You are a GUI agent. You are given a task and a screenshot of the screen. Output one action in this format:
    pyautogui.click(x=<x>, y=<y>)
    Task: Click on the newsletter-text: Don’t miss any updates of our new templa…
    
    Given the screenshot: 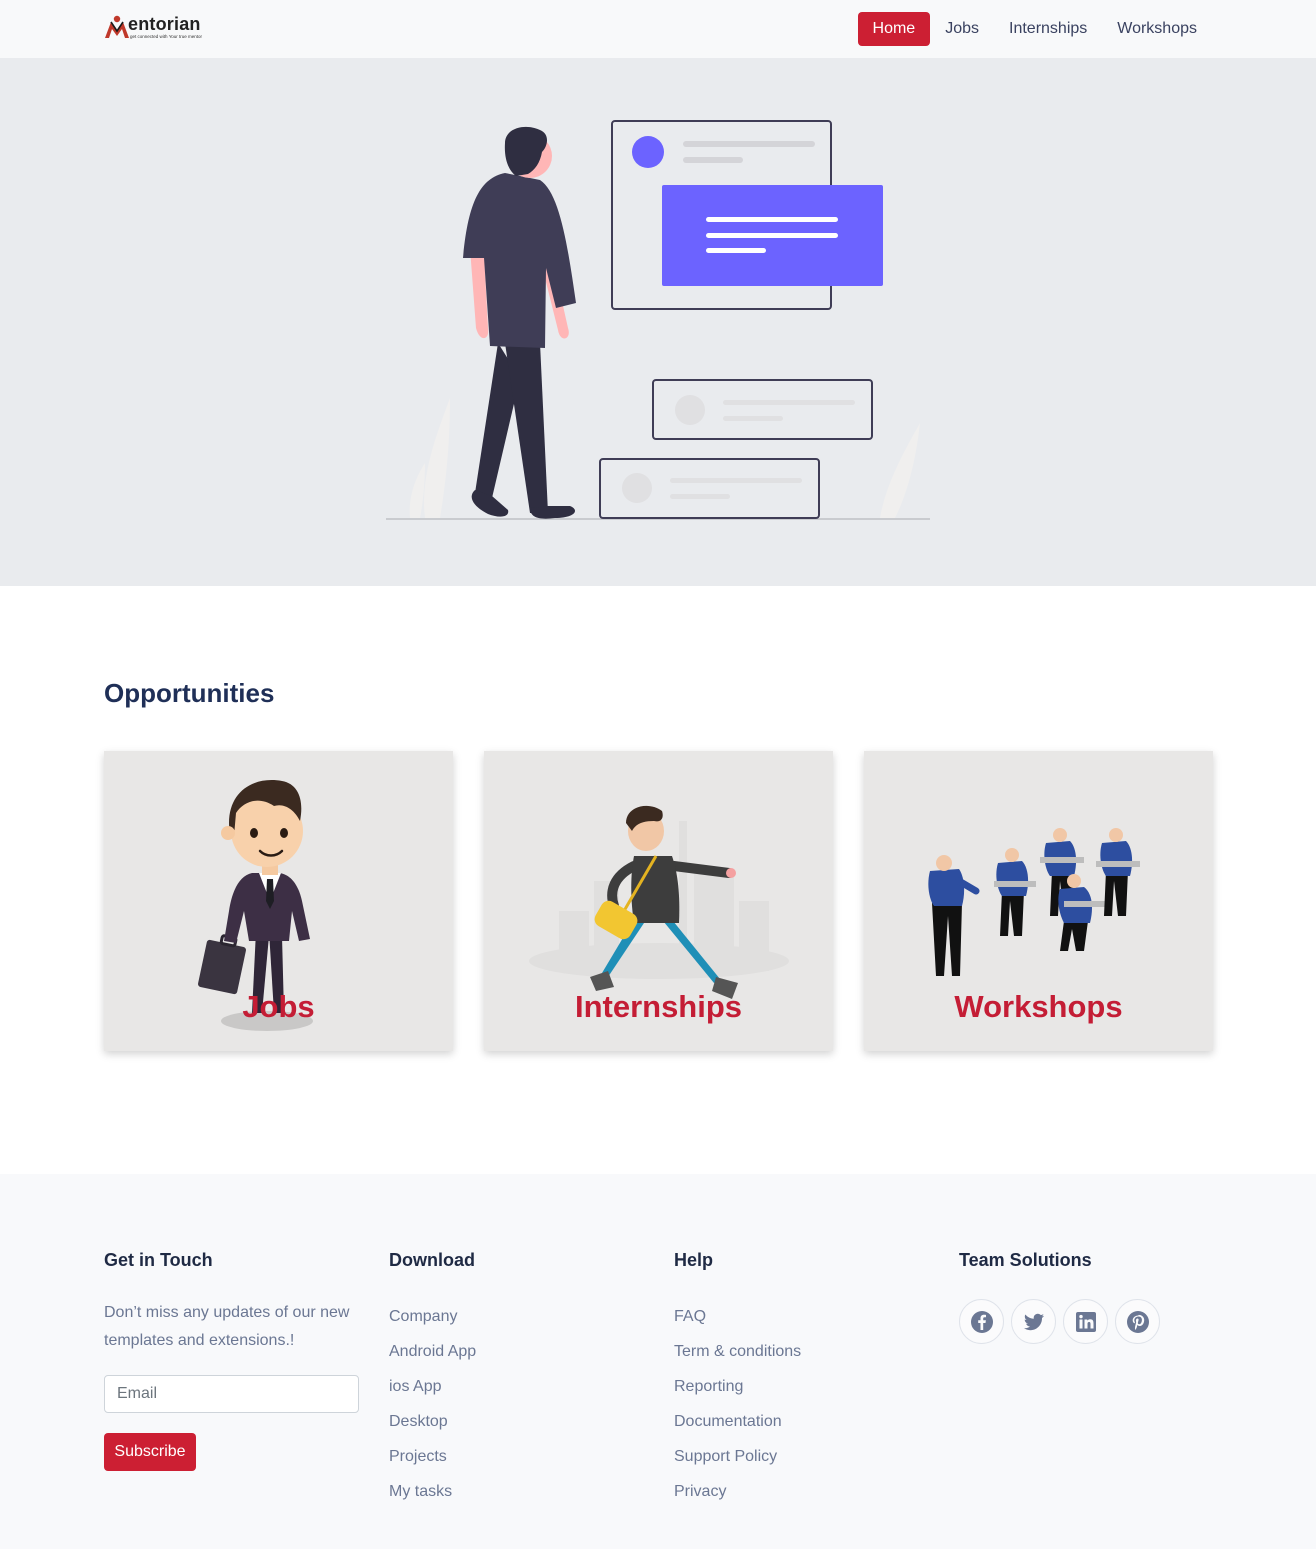 What is the action you would take?
    pyautogui.click(x=227, y=1326)
    